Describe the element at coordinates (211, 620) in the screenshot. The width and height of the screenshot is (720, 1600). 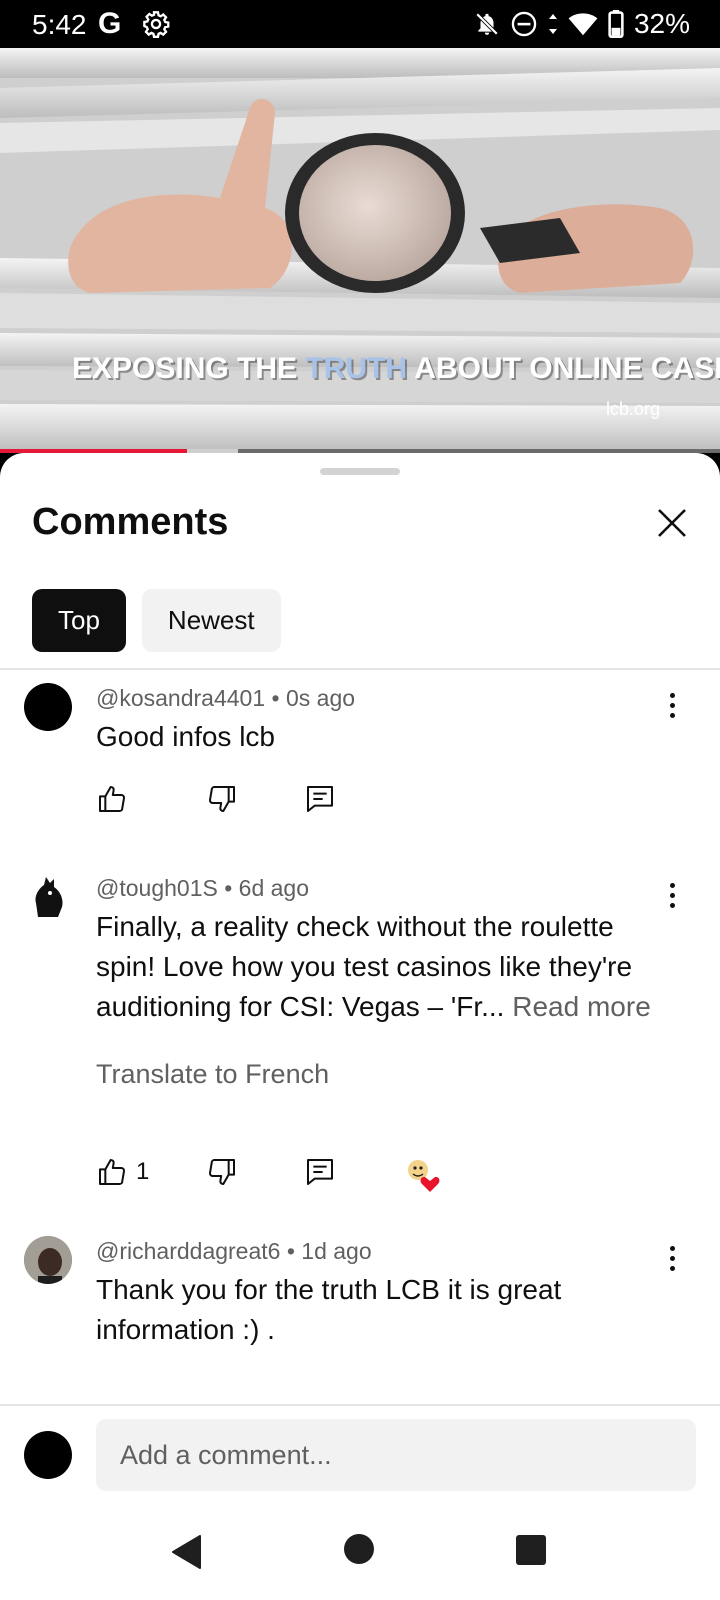
I see `chip-newest: Newest` at that location.